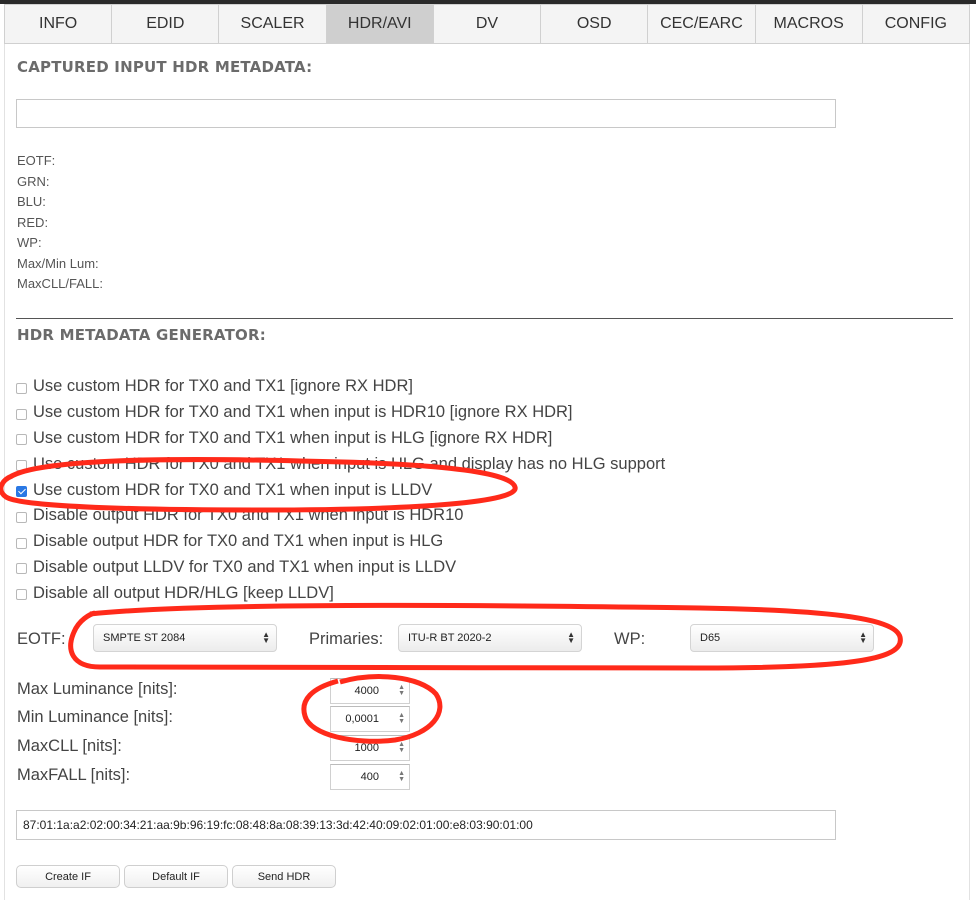 This screenshot has width=976, height=900. What do you see at coordinates (366, 691) in the screenshot?
I see `max-luminance-value: 4000` at bounding box center [366, 691].